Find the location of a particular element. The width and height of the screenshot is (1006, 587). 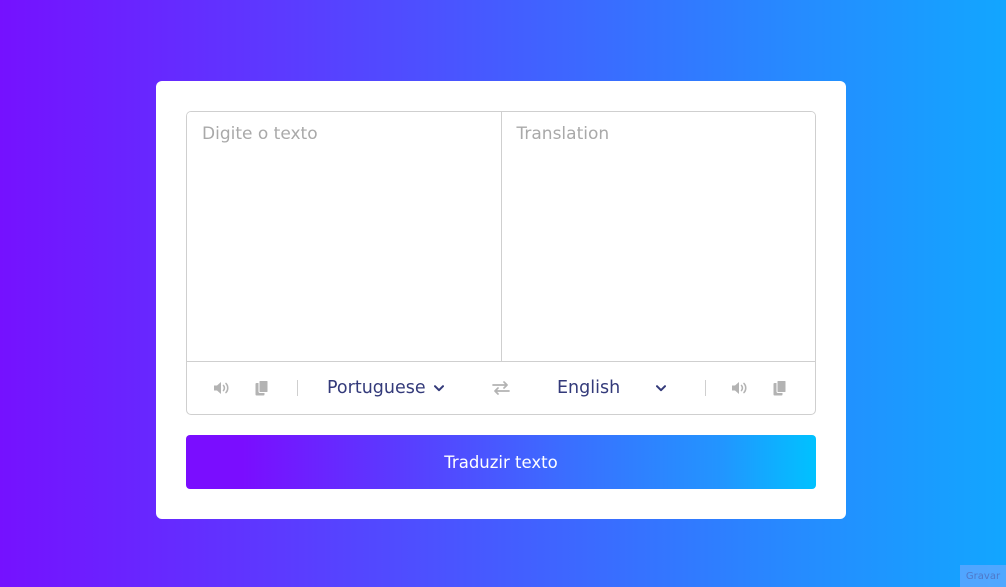

translate-button: Traduzir texto is located at coordinates (501, 462).